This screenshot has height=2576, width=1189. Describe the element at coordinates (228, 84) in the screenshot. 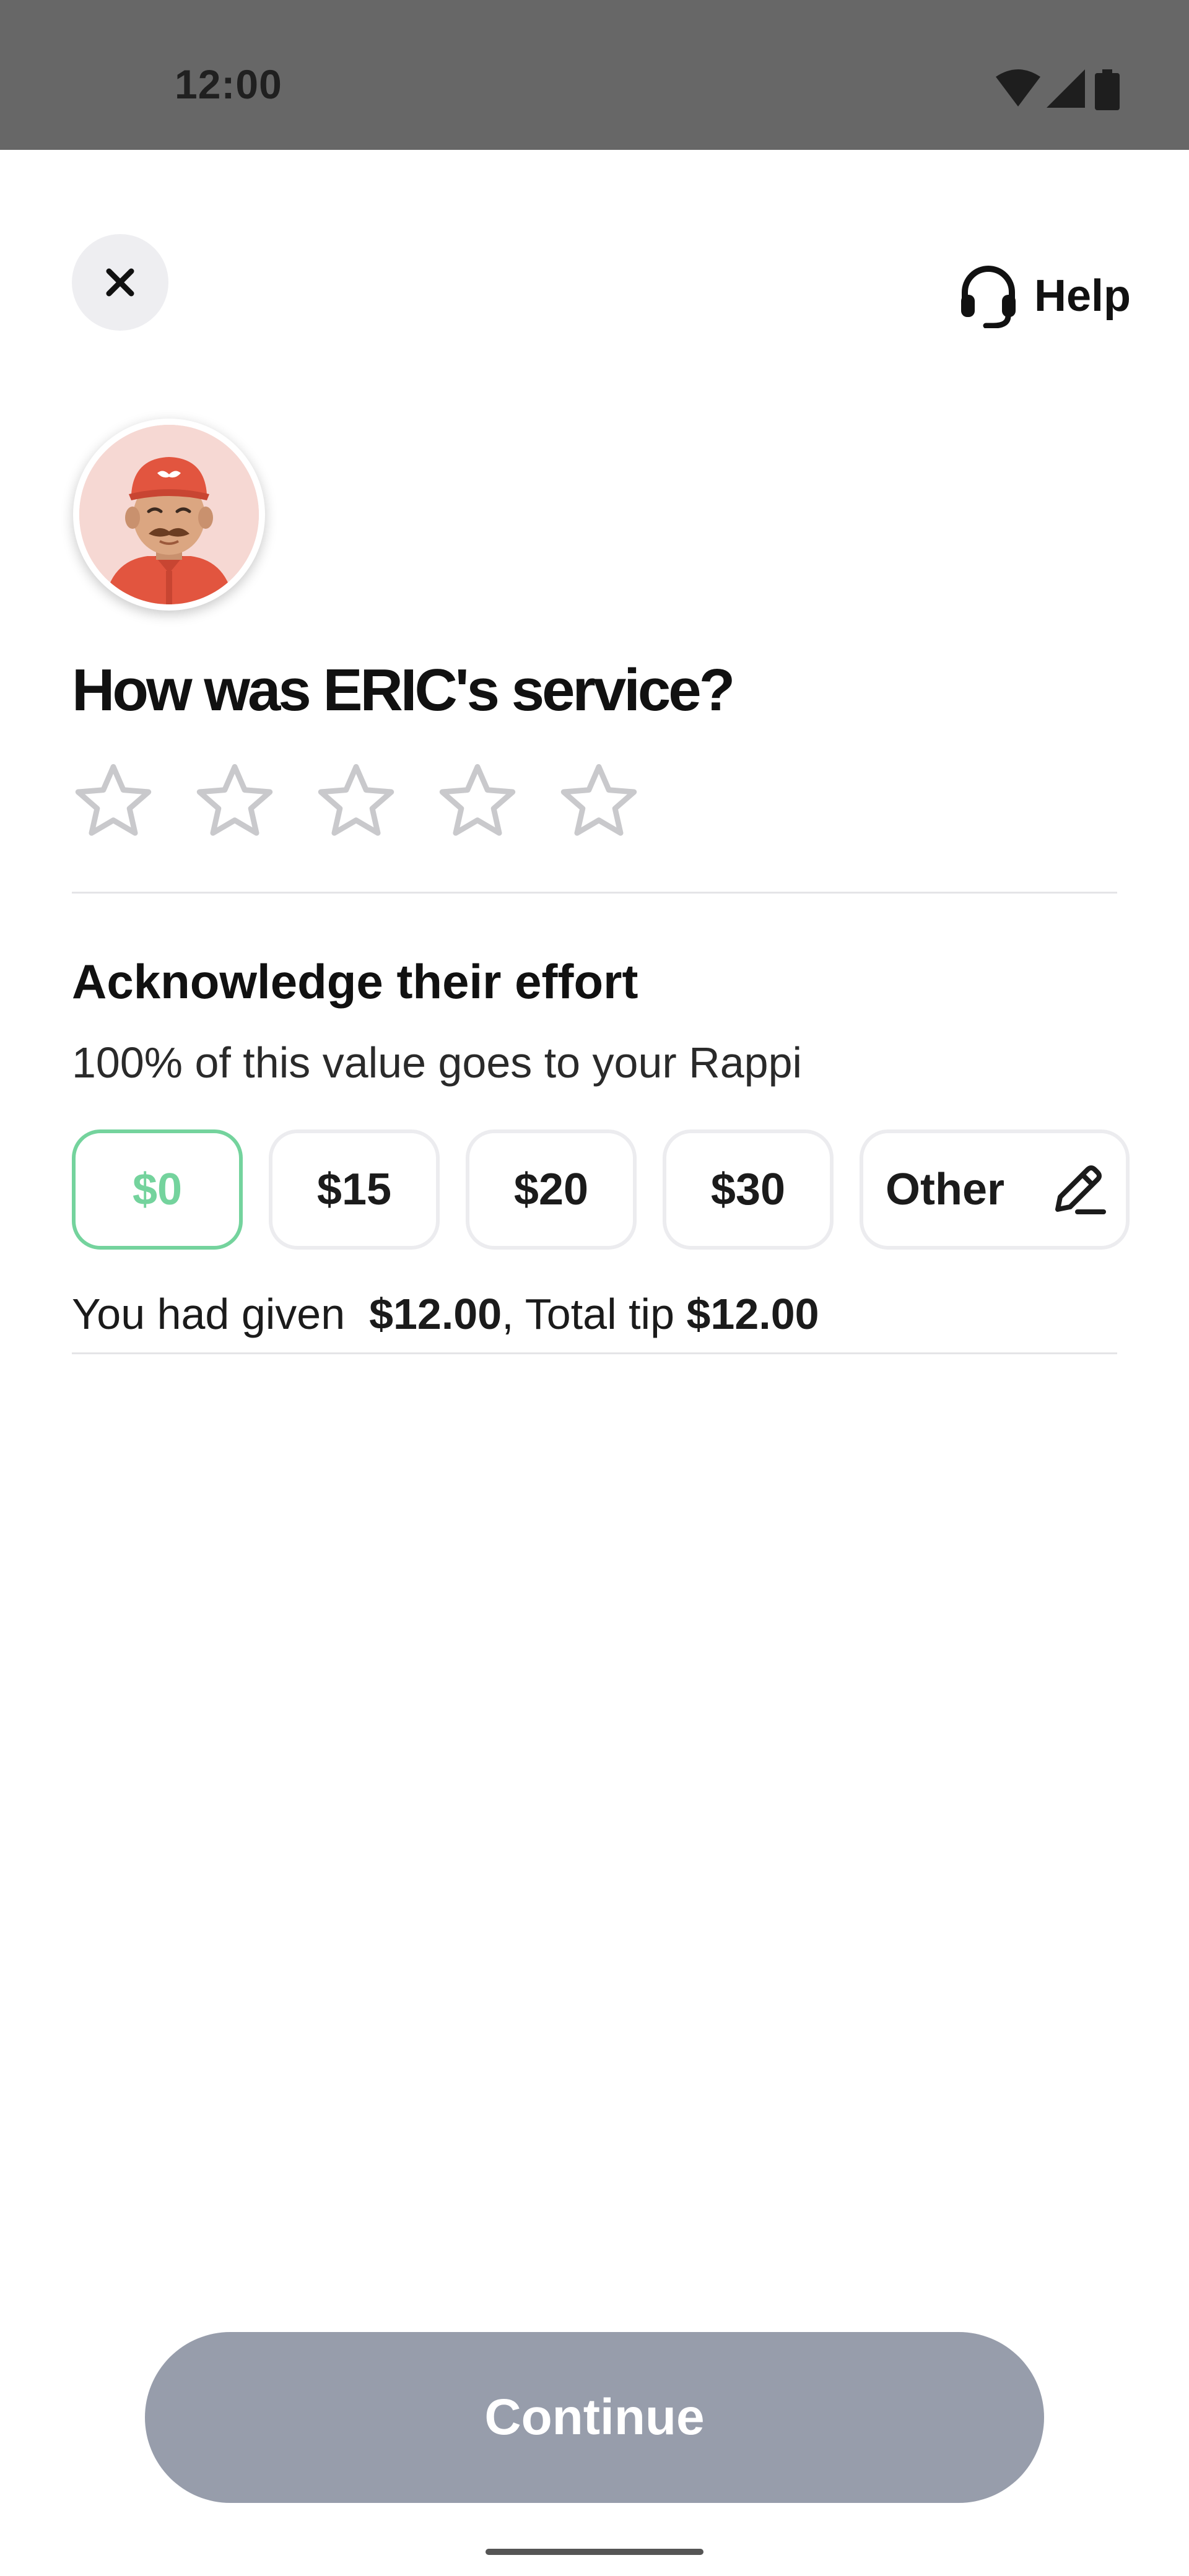

I see `status-time: 12:00` at that location.